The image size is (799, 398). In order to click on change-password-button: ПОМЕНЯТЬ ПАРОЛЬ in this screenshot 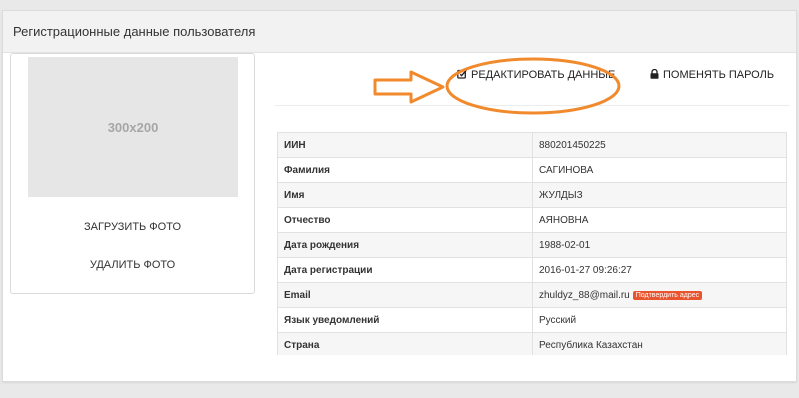, I will do `click(712, 75)`.